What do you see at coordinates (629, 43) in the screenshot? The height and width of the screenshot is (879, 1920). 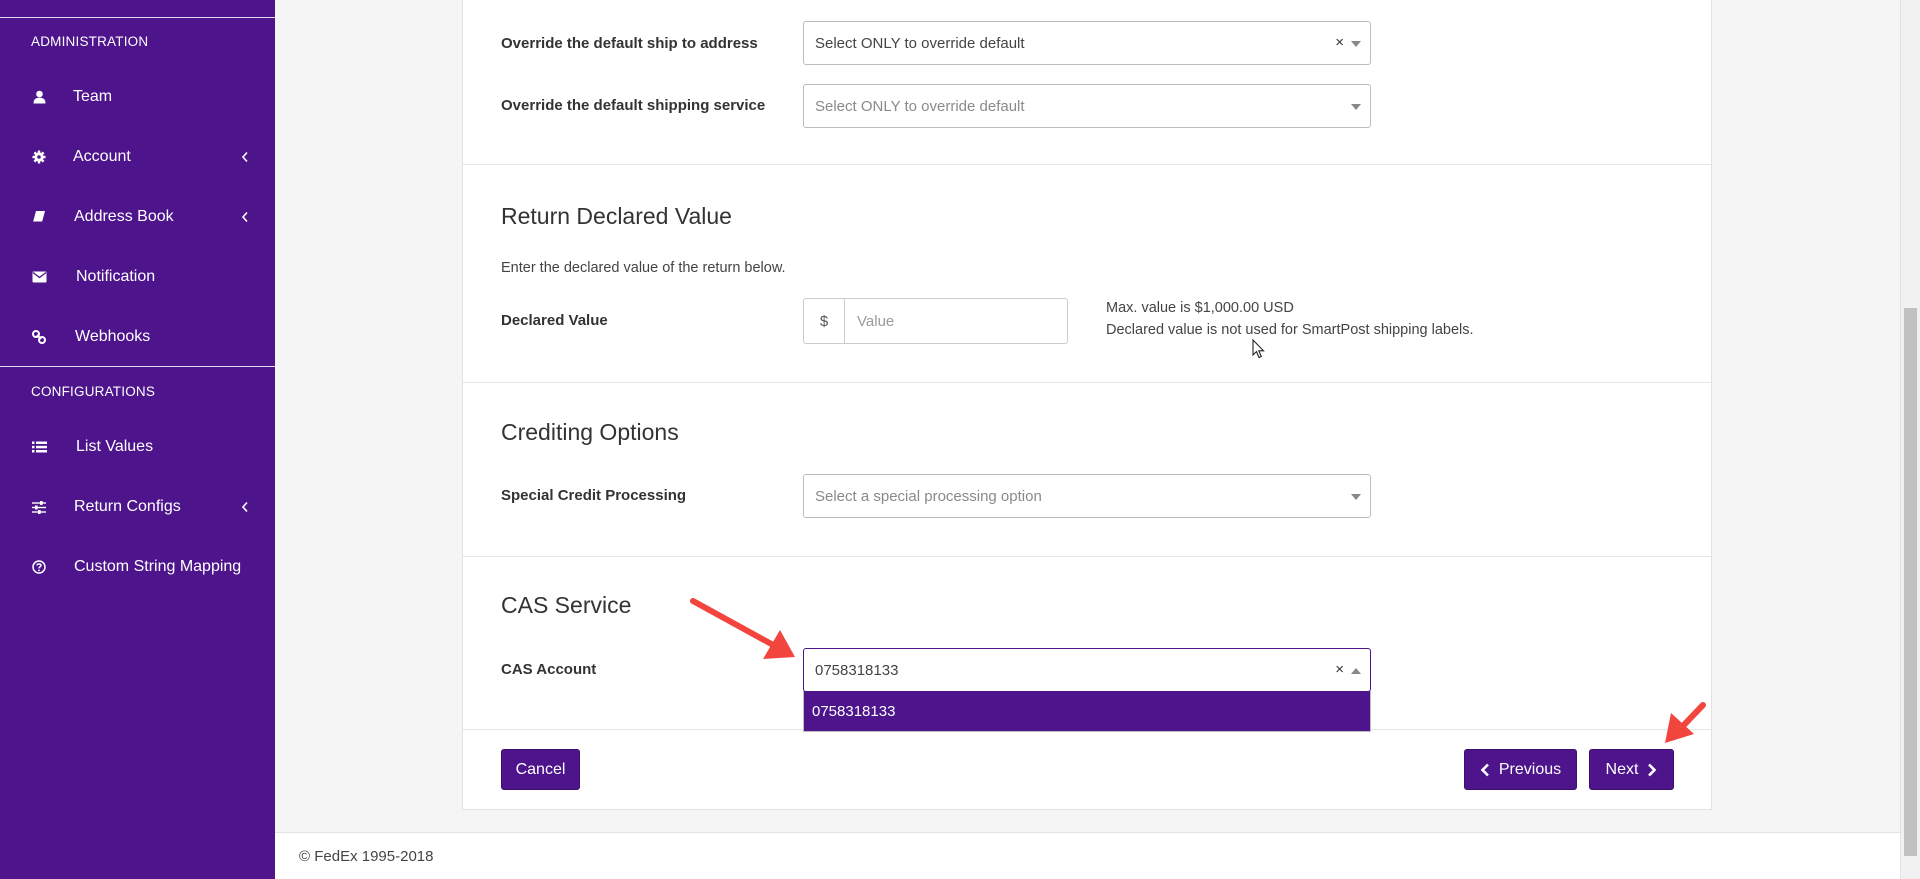 I see `ship-to-label: Override the default ship to address` at bounding box center [629, 43].